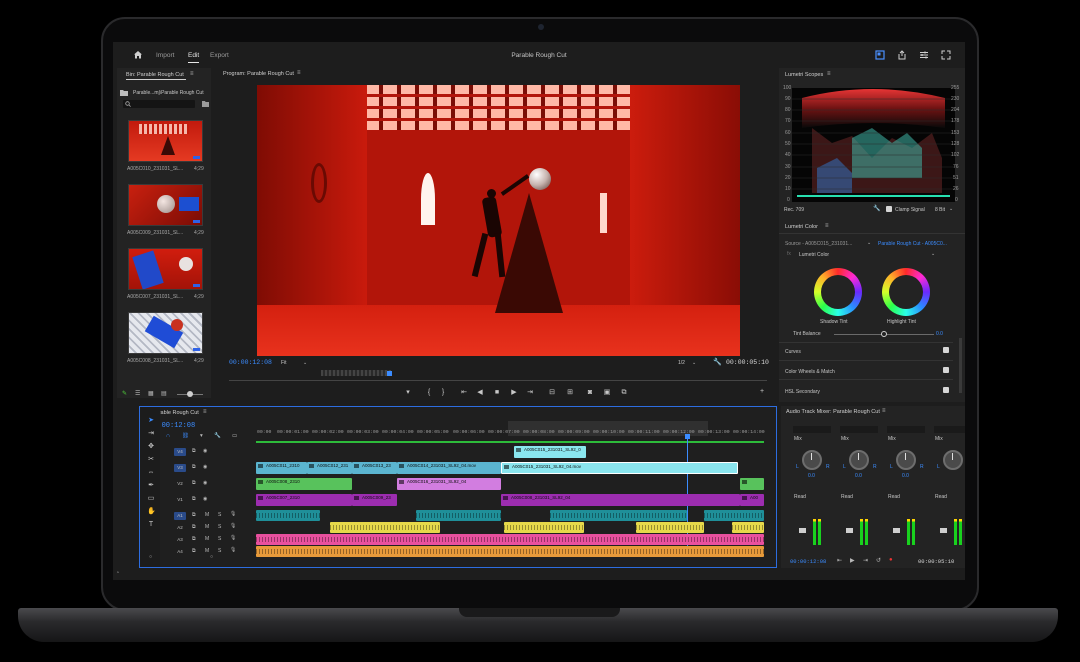 The height and width of the screenshot is (662, 1080). I want to click on bin-tab: Bin: Parable Rough Cut, so click(155, 75).